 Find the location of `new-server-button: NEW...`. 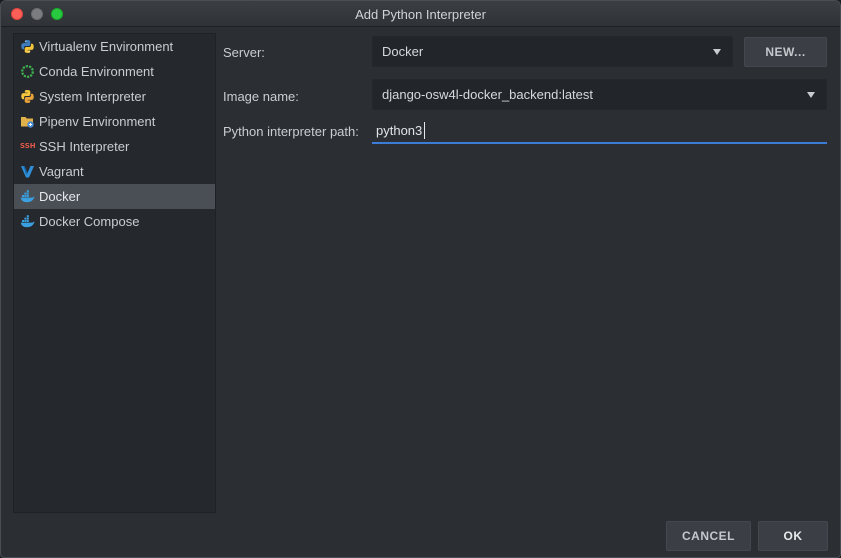

new-server-button: NEW... is located at coordinates (785, 52).